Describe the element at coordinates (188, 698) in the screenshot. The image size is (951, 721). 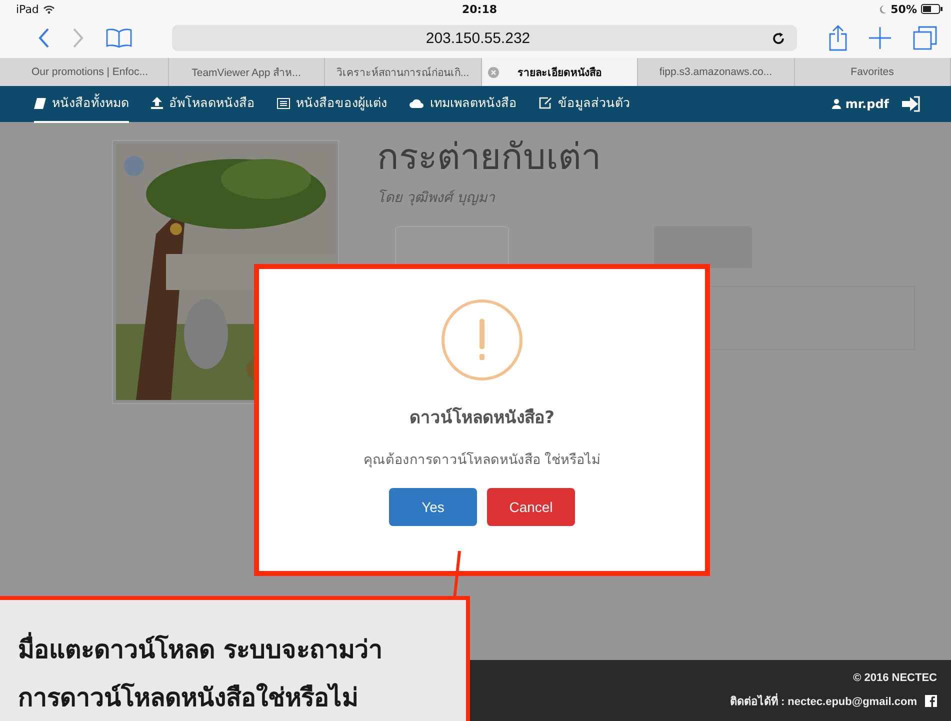
I see `callout-text: การดาวน์โหลดหนังสือใช่หรือไม่` at that location.